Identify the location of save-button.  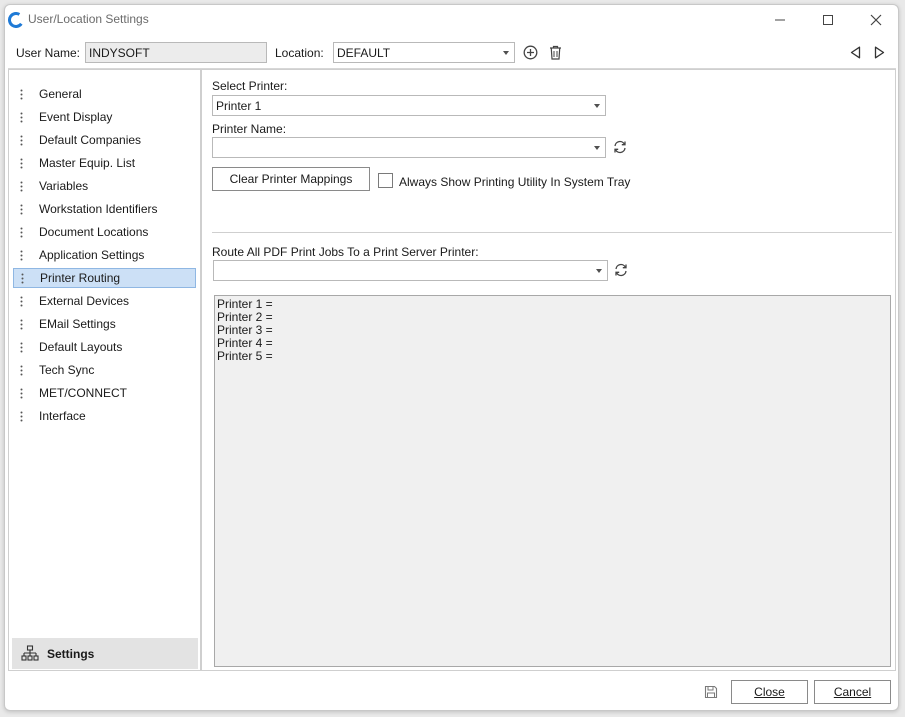
(711, 692).